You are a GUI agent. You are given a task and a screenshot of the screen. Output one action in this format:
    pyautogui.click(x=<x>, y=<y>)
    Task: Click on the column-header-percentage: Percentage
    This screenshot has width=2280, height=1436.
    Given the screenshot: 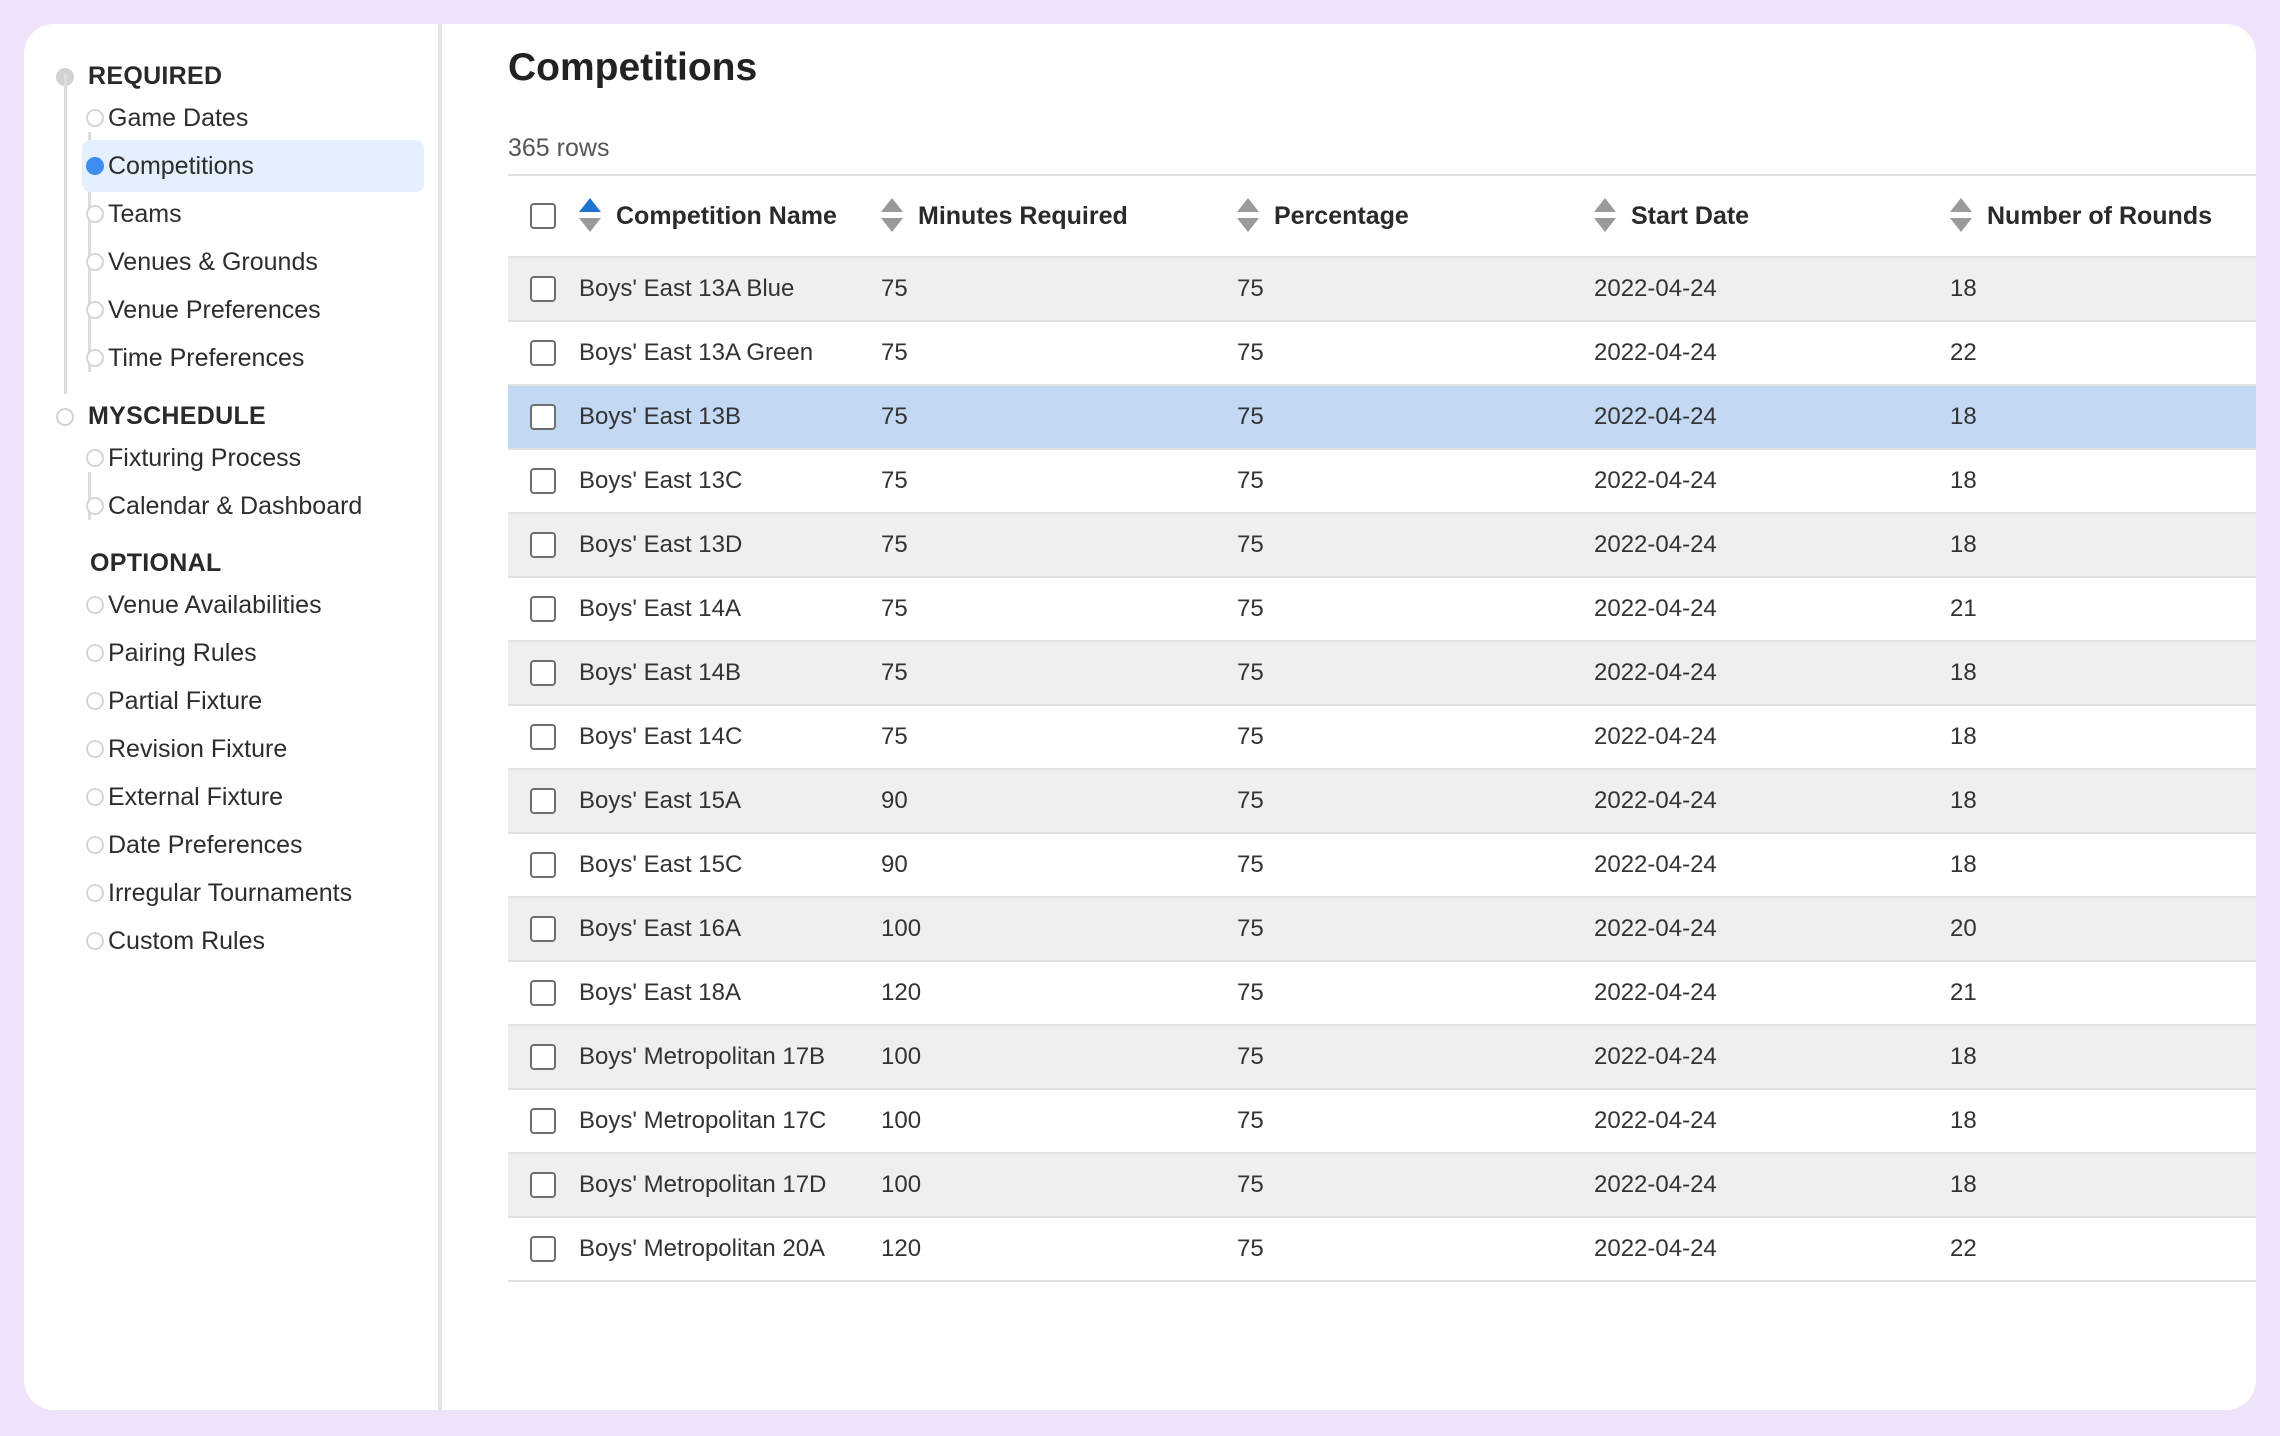 What is the action you would take?
    pyautogui.click(x=1322, y=216)
    